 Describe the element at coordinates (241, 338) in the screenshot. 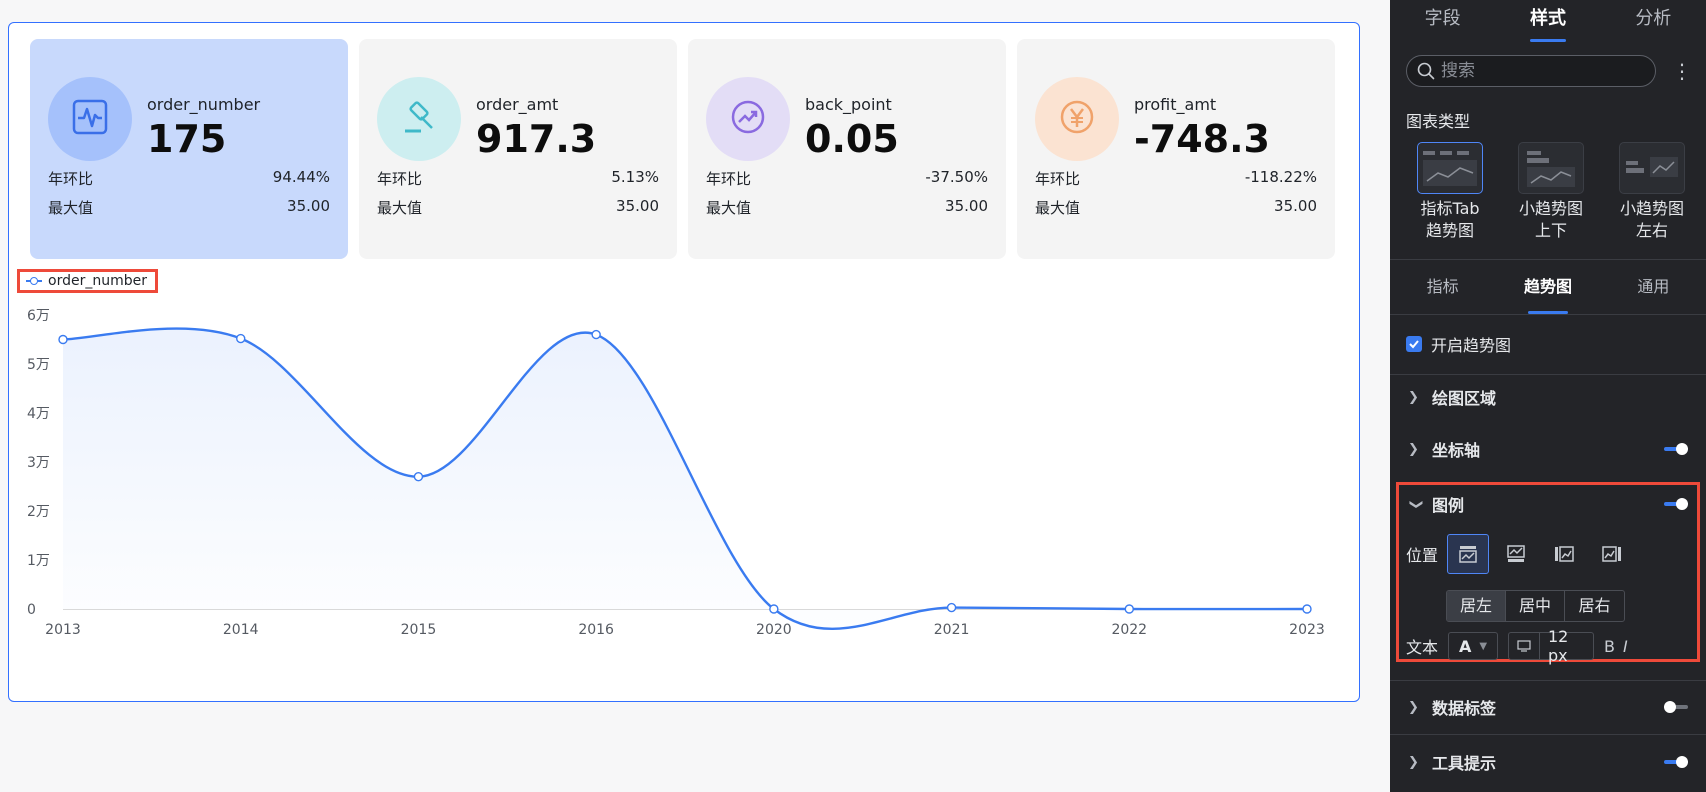

I see `data-point-2014` at that location.